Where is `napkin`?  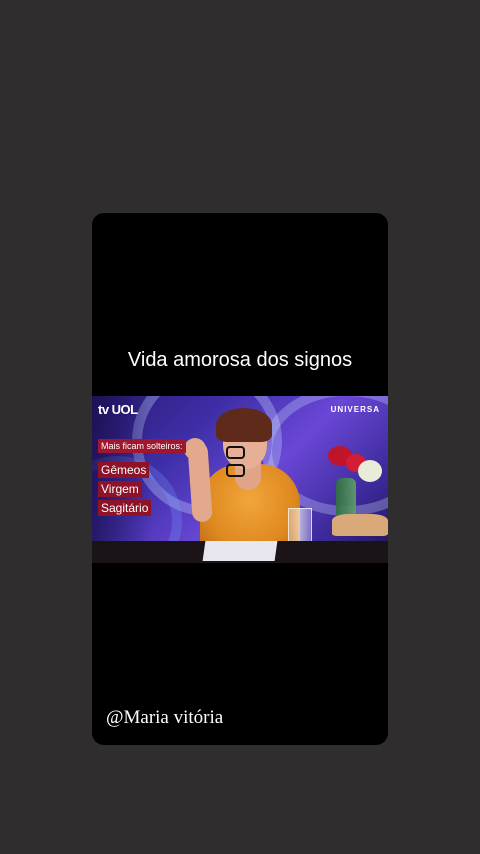 napkin is located at coordinates (360, 525).